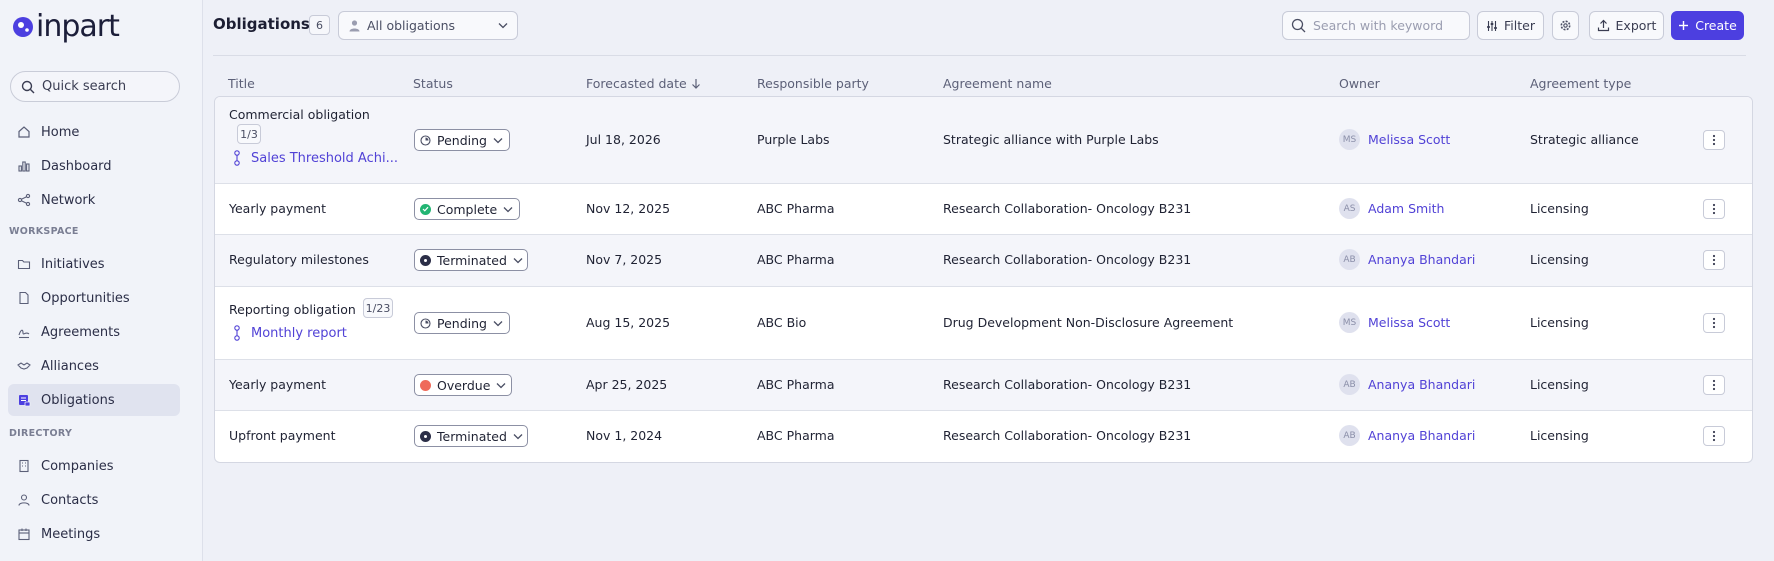 This screenshot has width=1774, height=561. Describe the element at coordinates (23, 27) in the screenshot. I see `logo-mark-icon` at that location.